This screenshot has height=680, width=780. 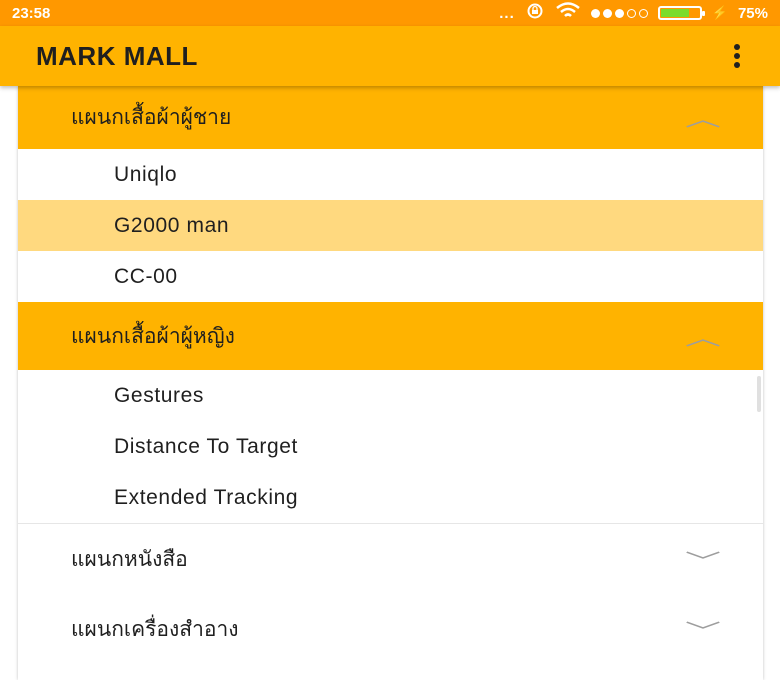 I want to click on list-item-uniqlo: Uniqlo, so click(x=390, y=174).